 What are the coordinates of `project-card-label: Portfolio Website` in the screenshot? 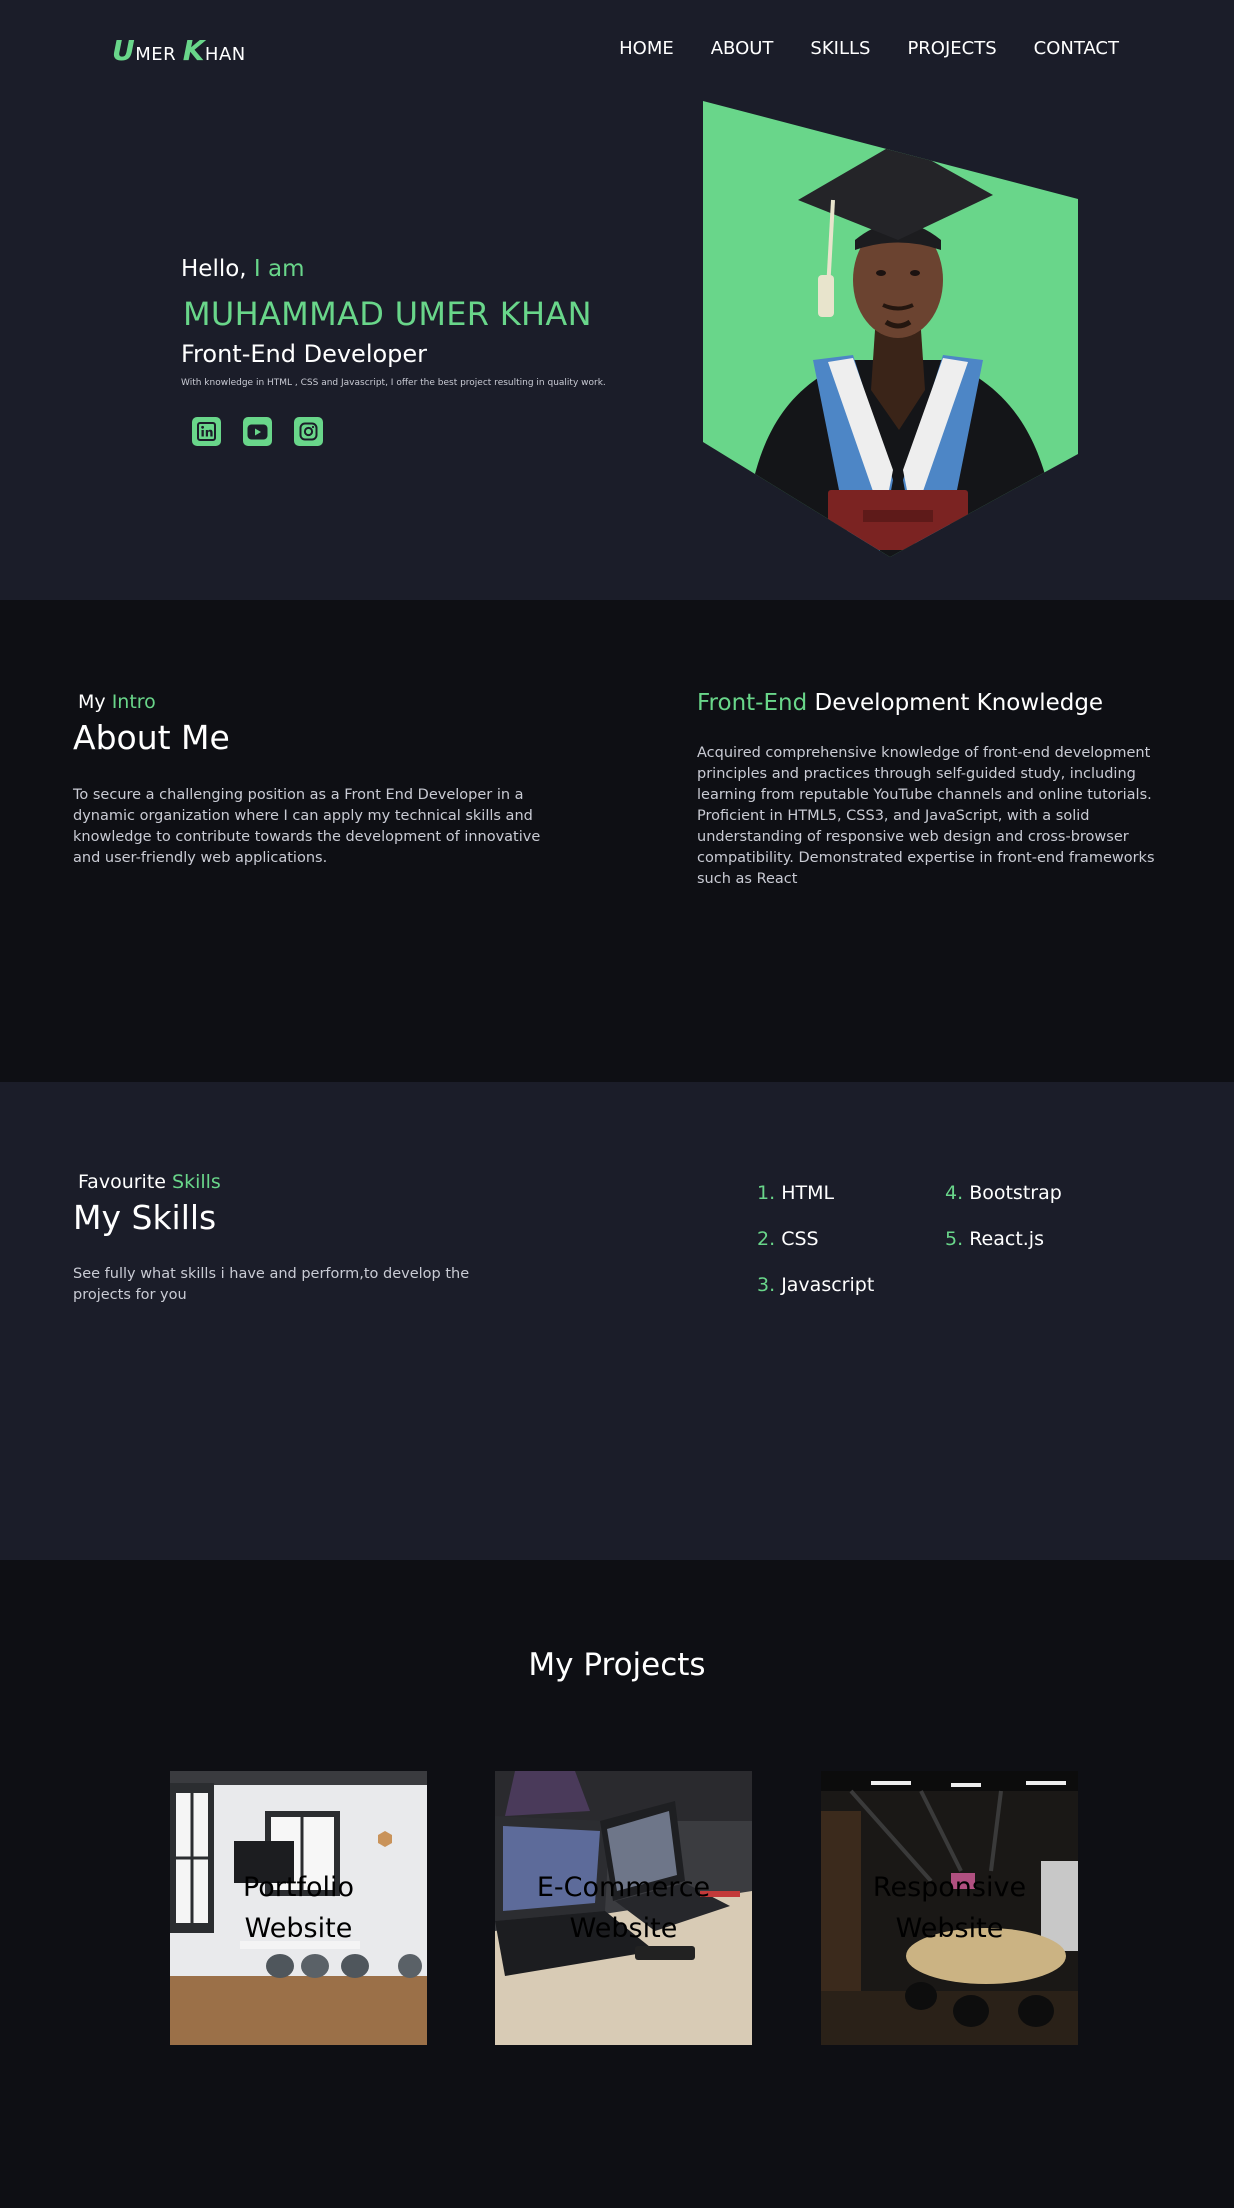 It's located at (298, 1908).